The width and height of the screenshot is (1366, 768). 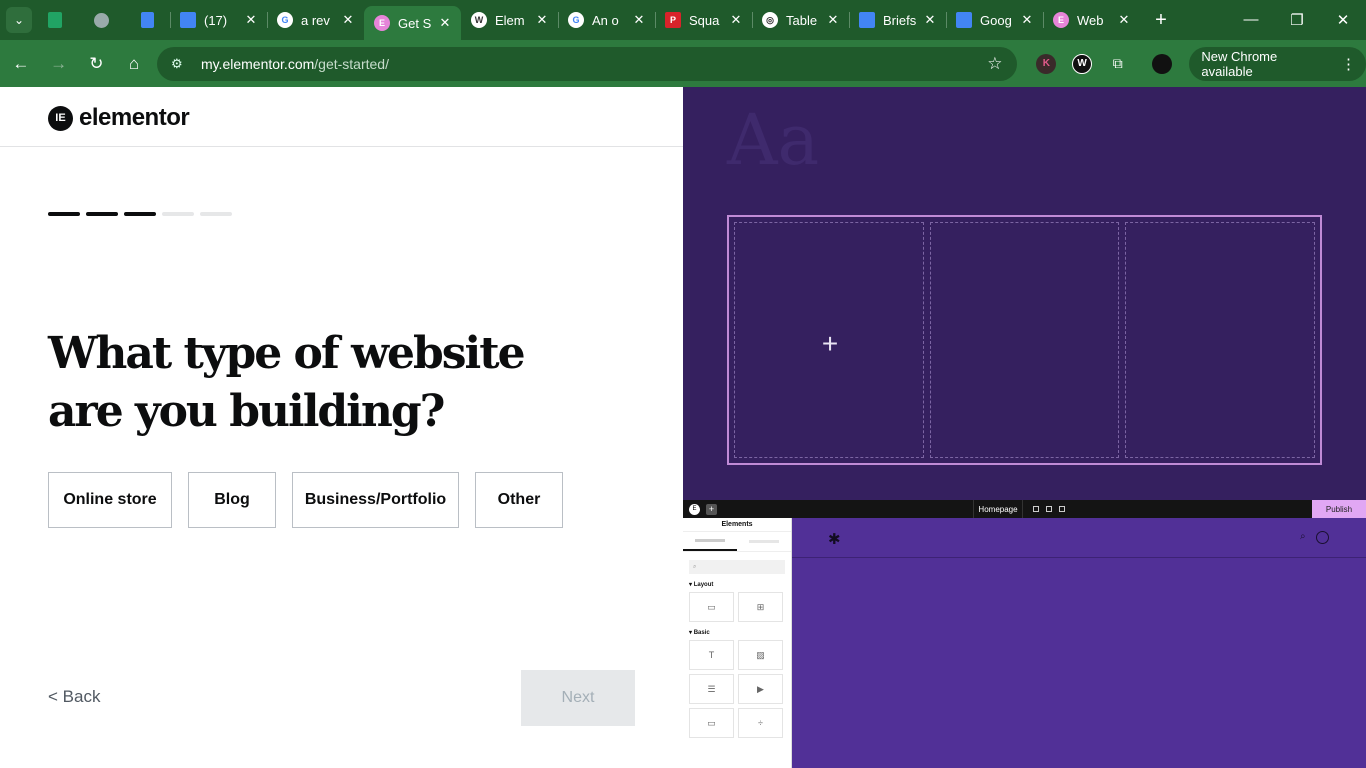 I want to click on close-window-icon: ✕, so click(x=1343, y=20).